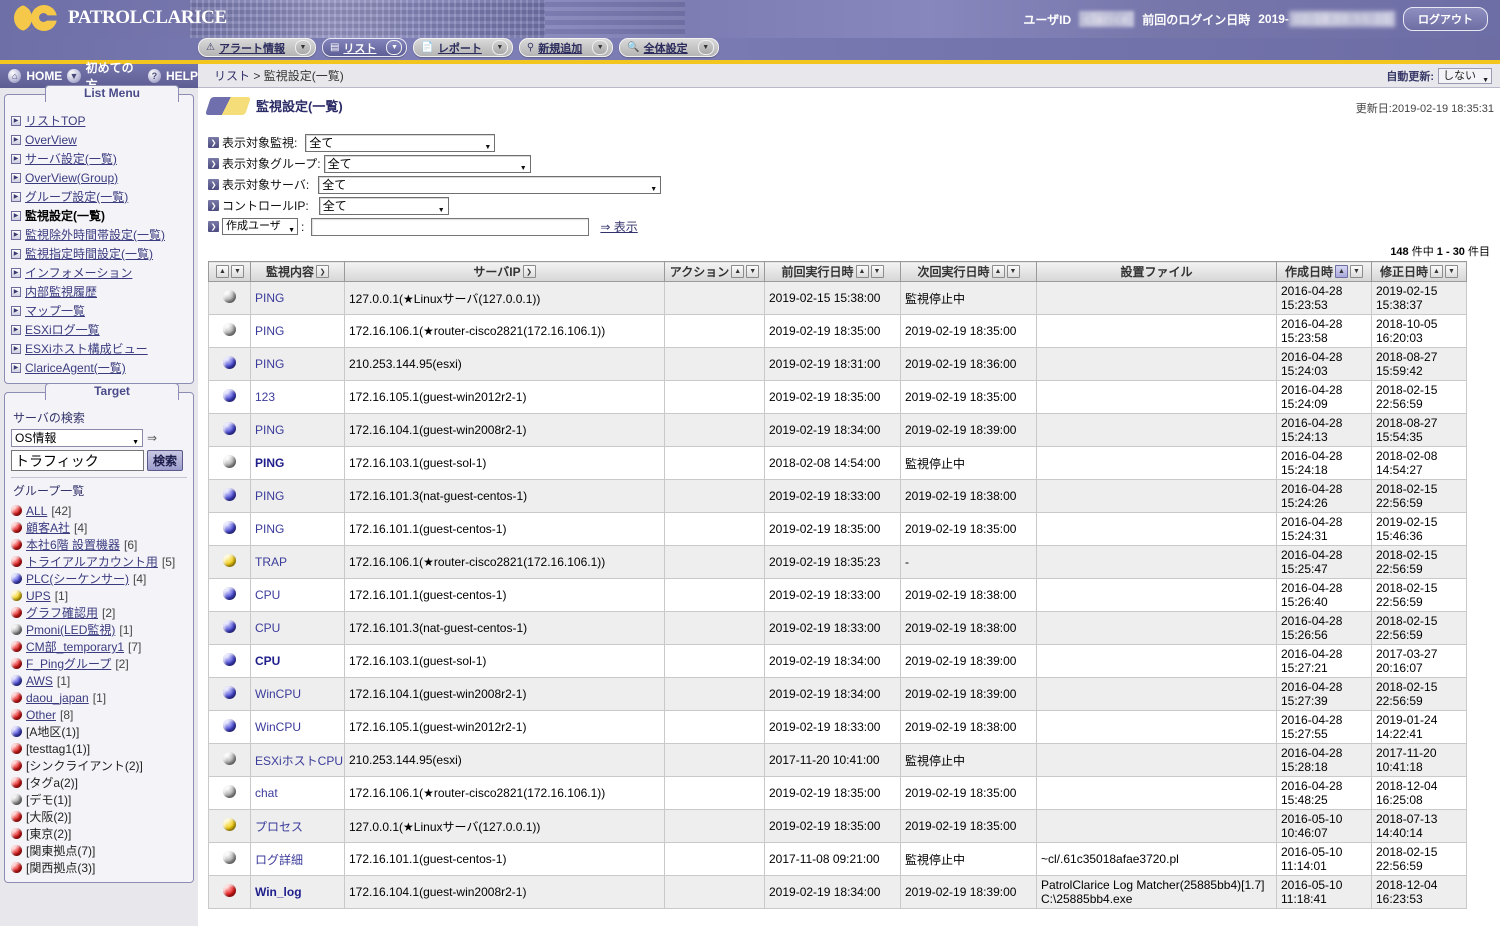  What do you see at coordinates (62, 612) in the screenshot?
I see `group-label: グラフ確認用` at bounding box center [62, 612].